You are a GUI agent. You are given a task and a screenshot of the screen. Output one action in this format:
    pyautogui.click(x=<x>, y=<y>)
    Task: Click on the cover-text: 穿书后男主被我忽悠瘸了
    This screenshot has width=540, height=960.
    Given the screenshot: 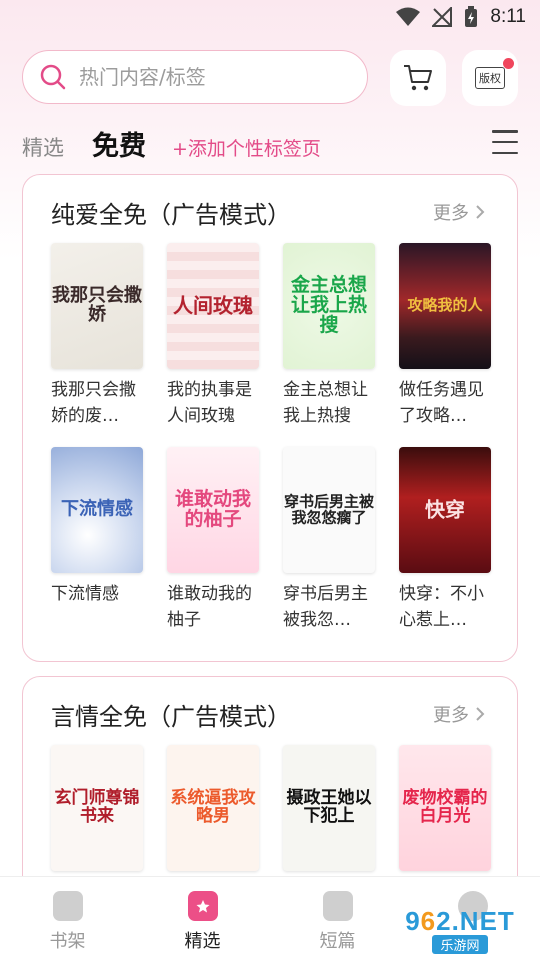 What is the action you would take?
    pyautogui.click(x=328, y=509)
    